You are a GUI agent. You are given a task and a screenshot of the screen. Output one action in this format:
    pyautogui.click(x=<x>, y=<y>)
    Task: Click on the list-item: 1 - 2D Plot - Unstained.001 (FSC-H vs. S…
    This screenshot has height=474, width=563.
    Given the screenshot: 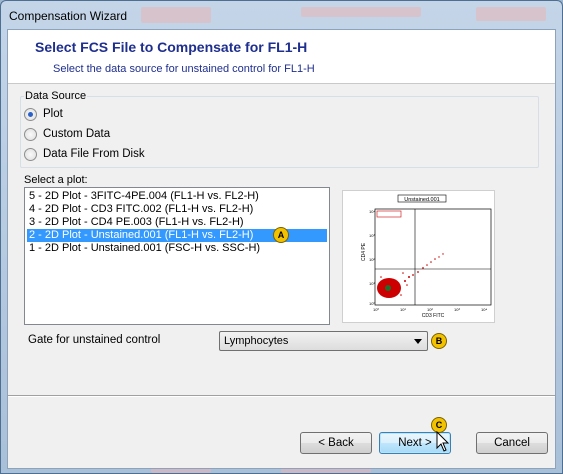 What is the action you would take?
    pyautogui.click(x=177, y=248)
    